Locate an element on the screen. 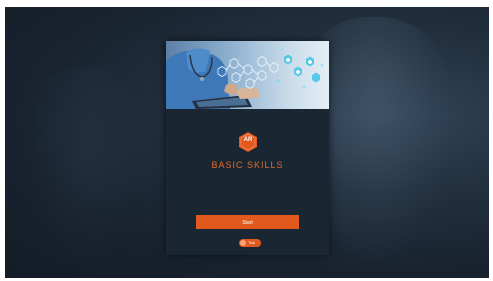 Image resolution: width=493 pixels, height=281 pixels. ar-logo: AR is located at coordinates (248, 142).